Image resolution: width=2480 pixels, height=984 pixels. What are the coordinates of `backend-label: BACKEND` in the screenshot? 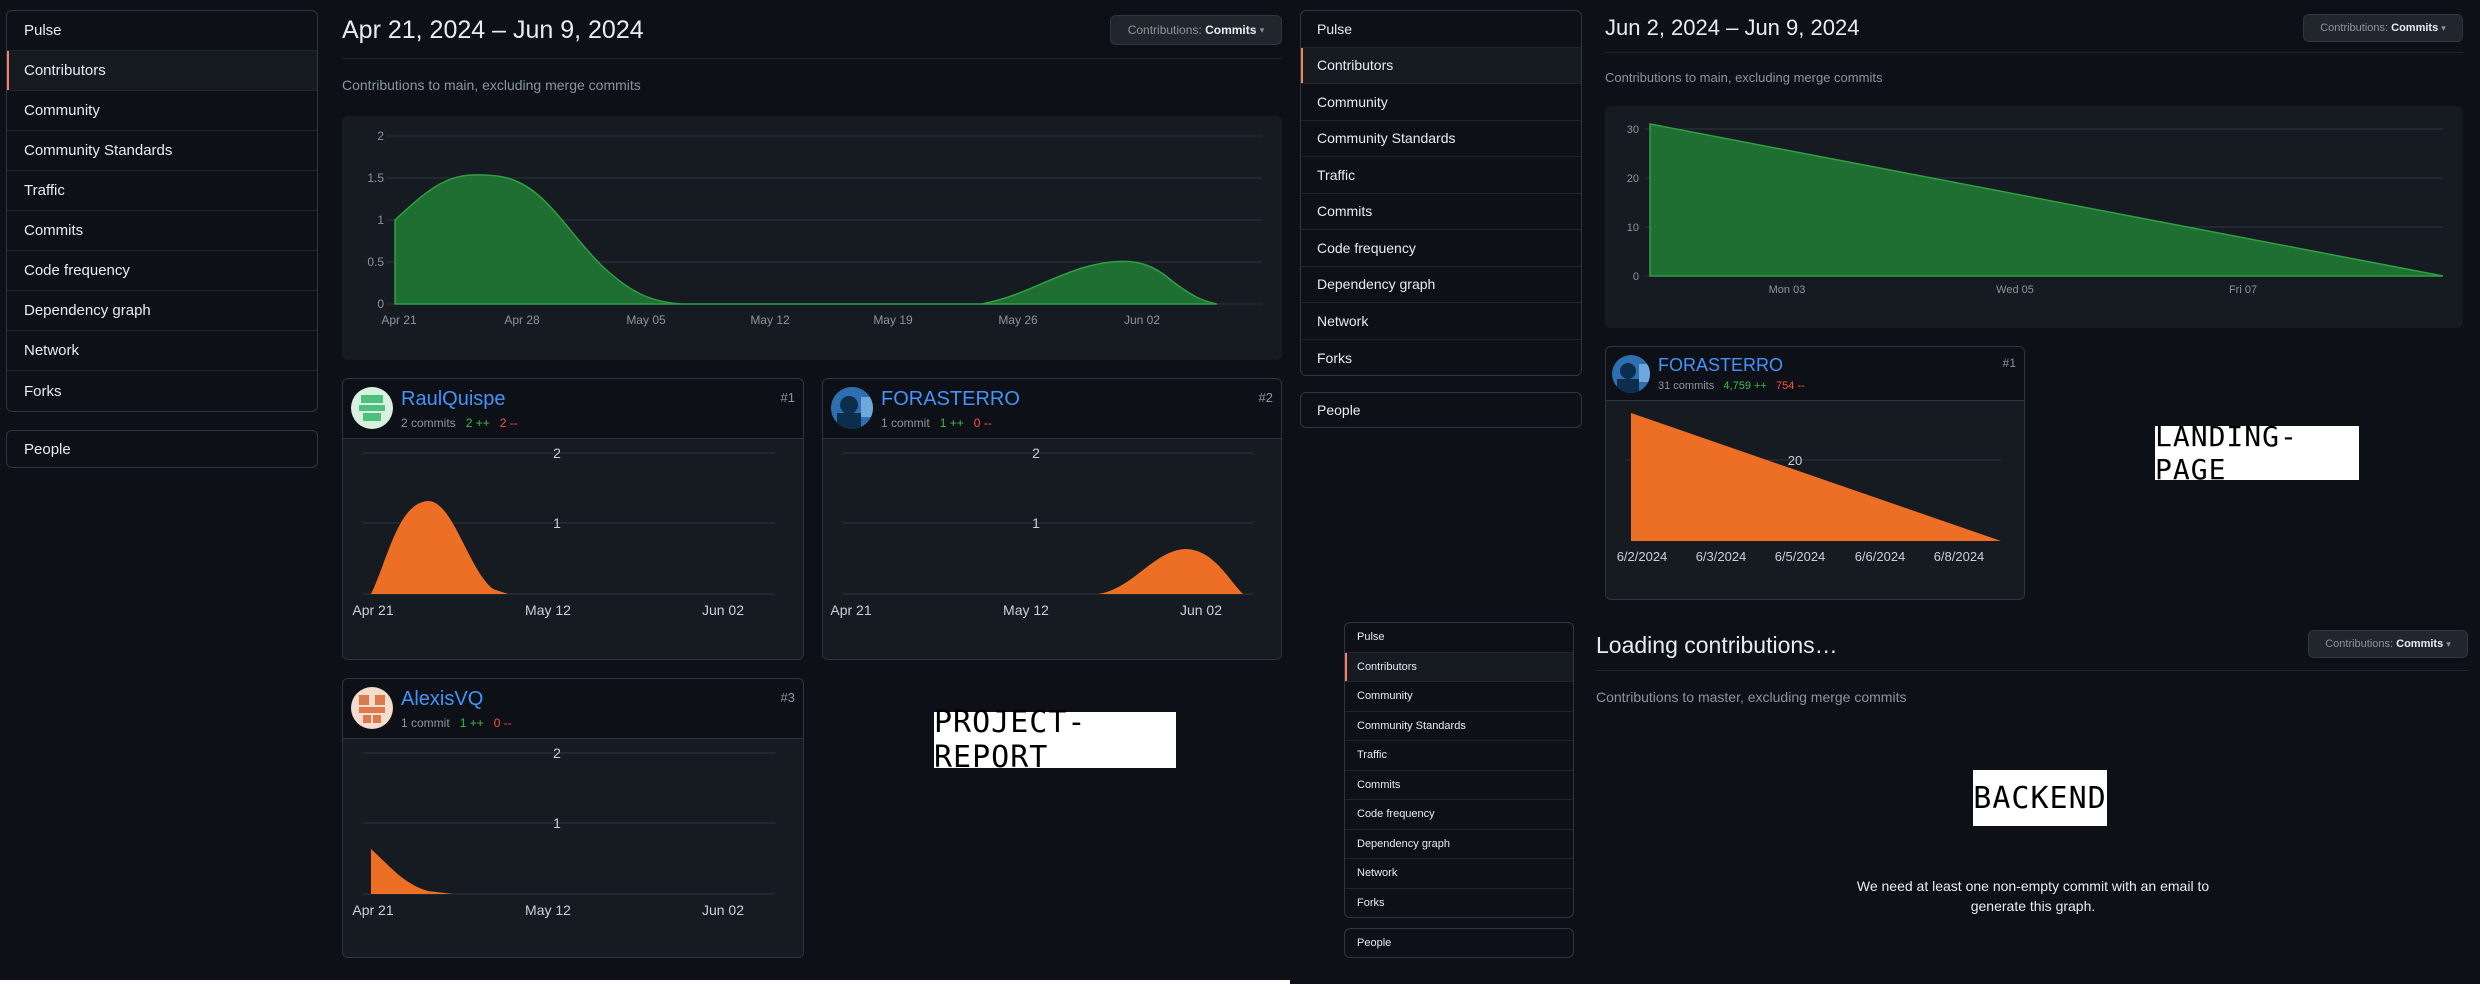 It's located at (2040, 798).